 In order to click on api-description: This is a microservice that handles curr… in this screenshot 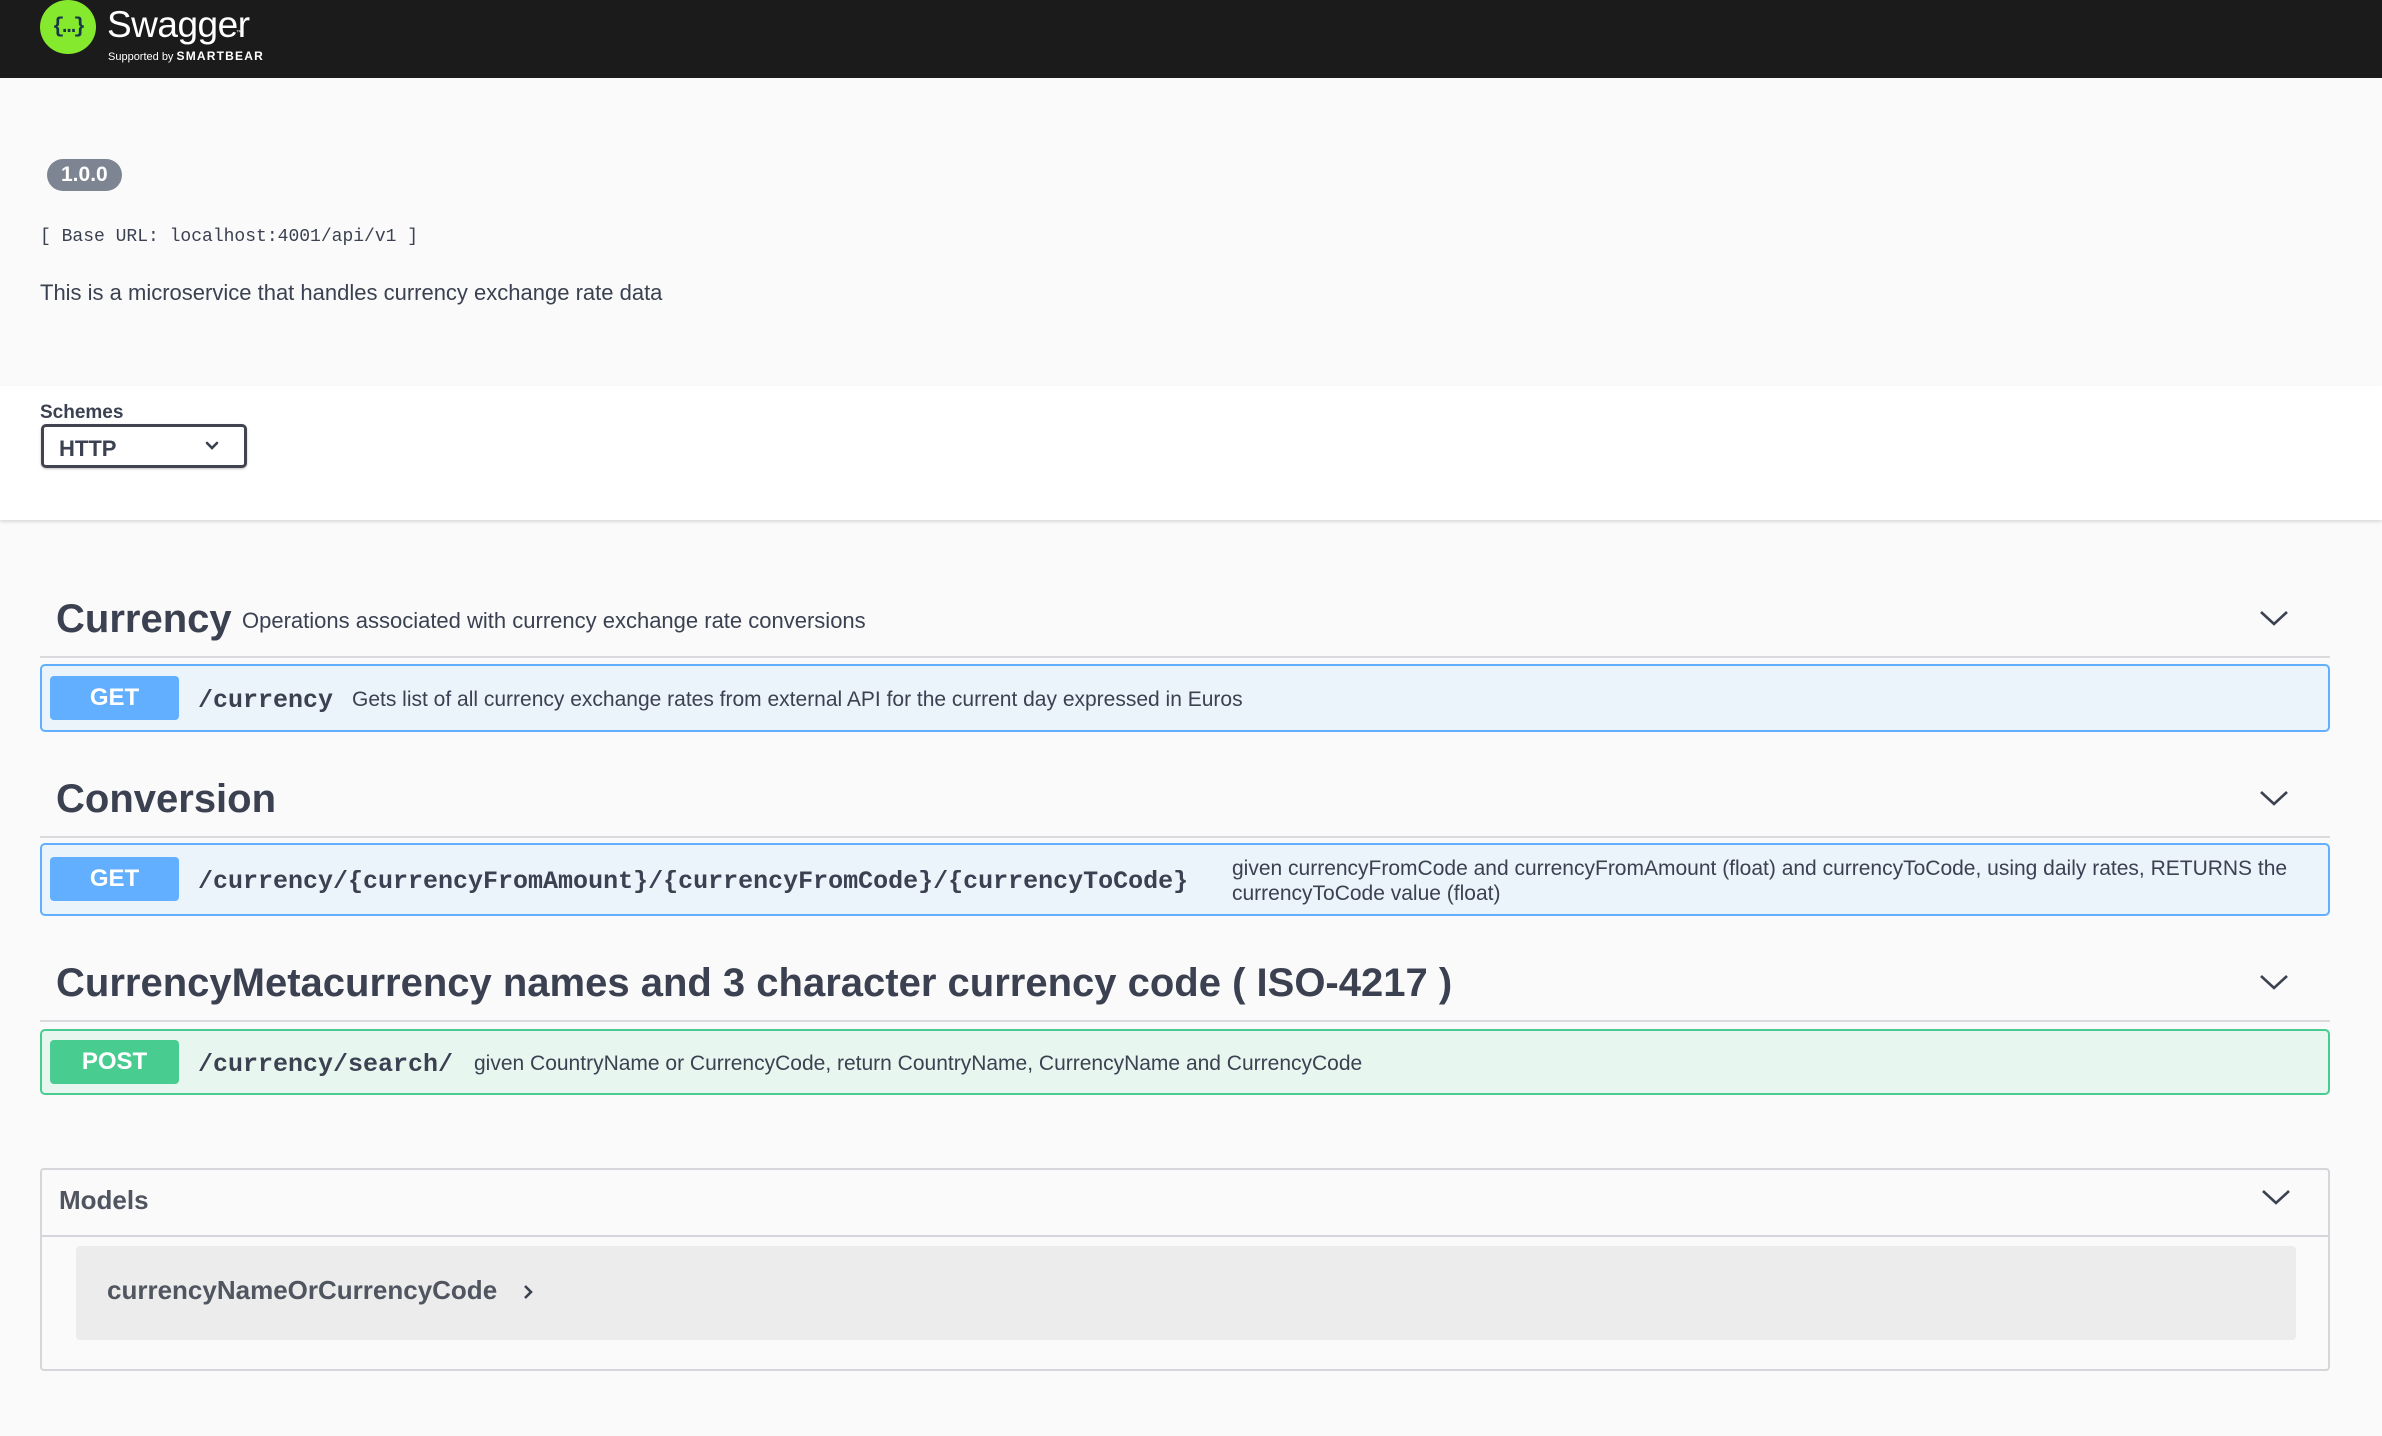, I will do `click(351, 292)`.